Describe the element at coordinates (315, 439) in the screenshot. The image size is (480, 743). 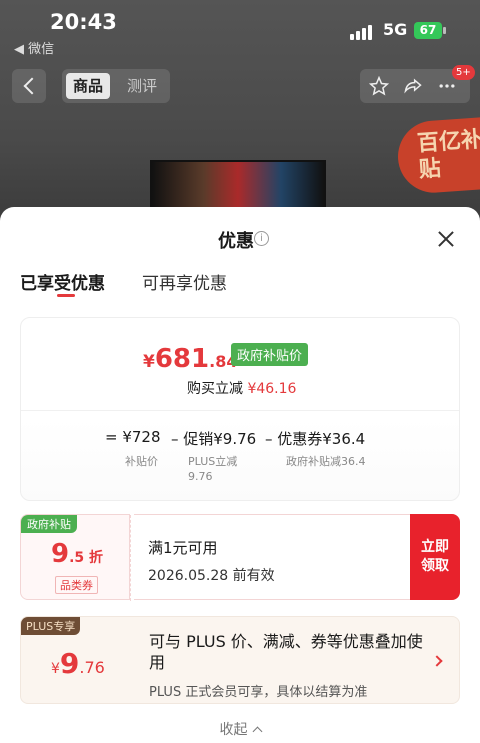
I see `formula-coupon: – 优惠券¥36.4` at that location.